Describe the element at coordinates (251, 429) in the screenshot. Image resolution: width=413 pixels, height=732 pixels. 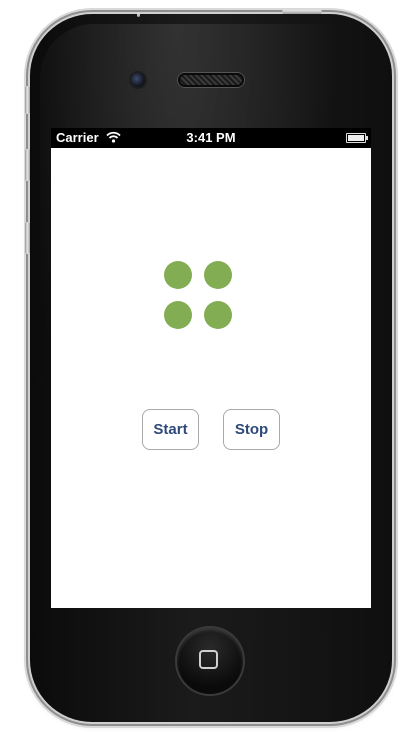
I see `stop-button: Stop` at that location.